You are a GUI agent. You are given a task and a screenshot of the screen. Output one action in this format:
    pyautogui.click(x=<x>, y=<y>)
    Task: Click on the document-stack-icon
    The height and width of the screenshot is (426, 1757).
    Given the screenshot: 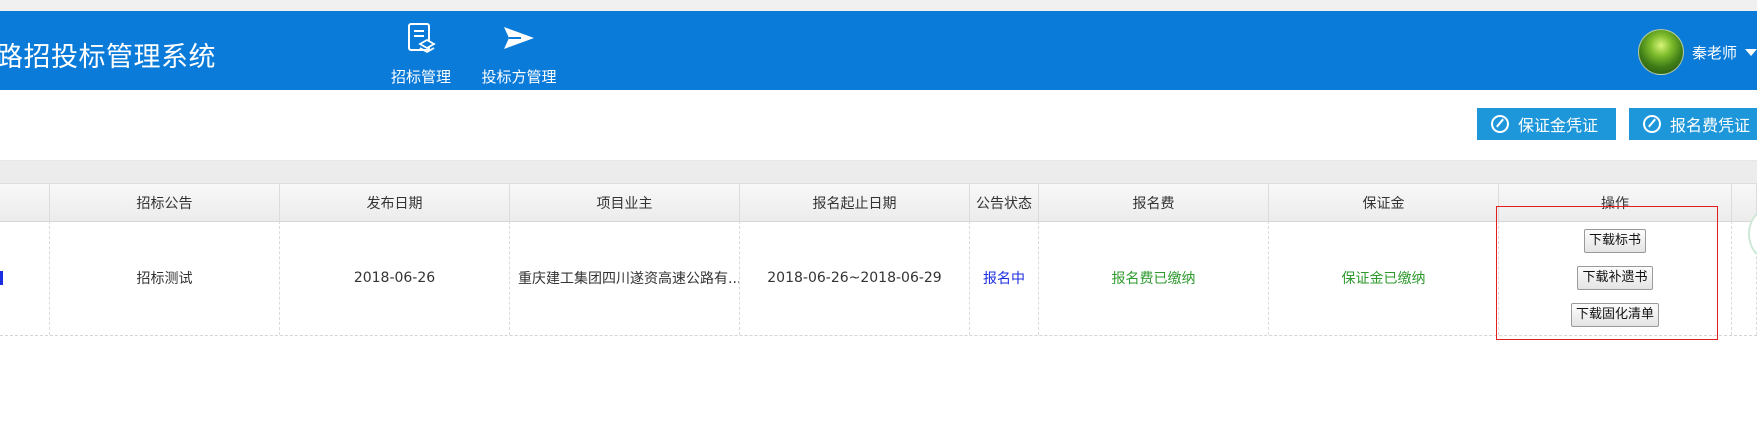 What is the action you would take?
    pyautogui.click(x=421, y=38)
    